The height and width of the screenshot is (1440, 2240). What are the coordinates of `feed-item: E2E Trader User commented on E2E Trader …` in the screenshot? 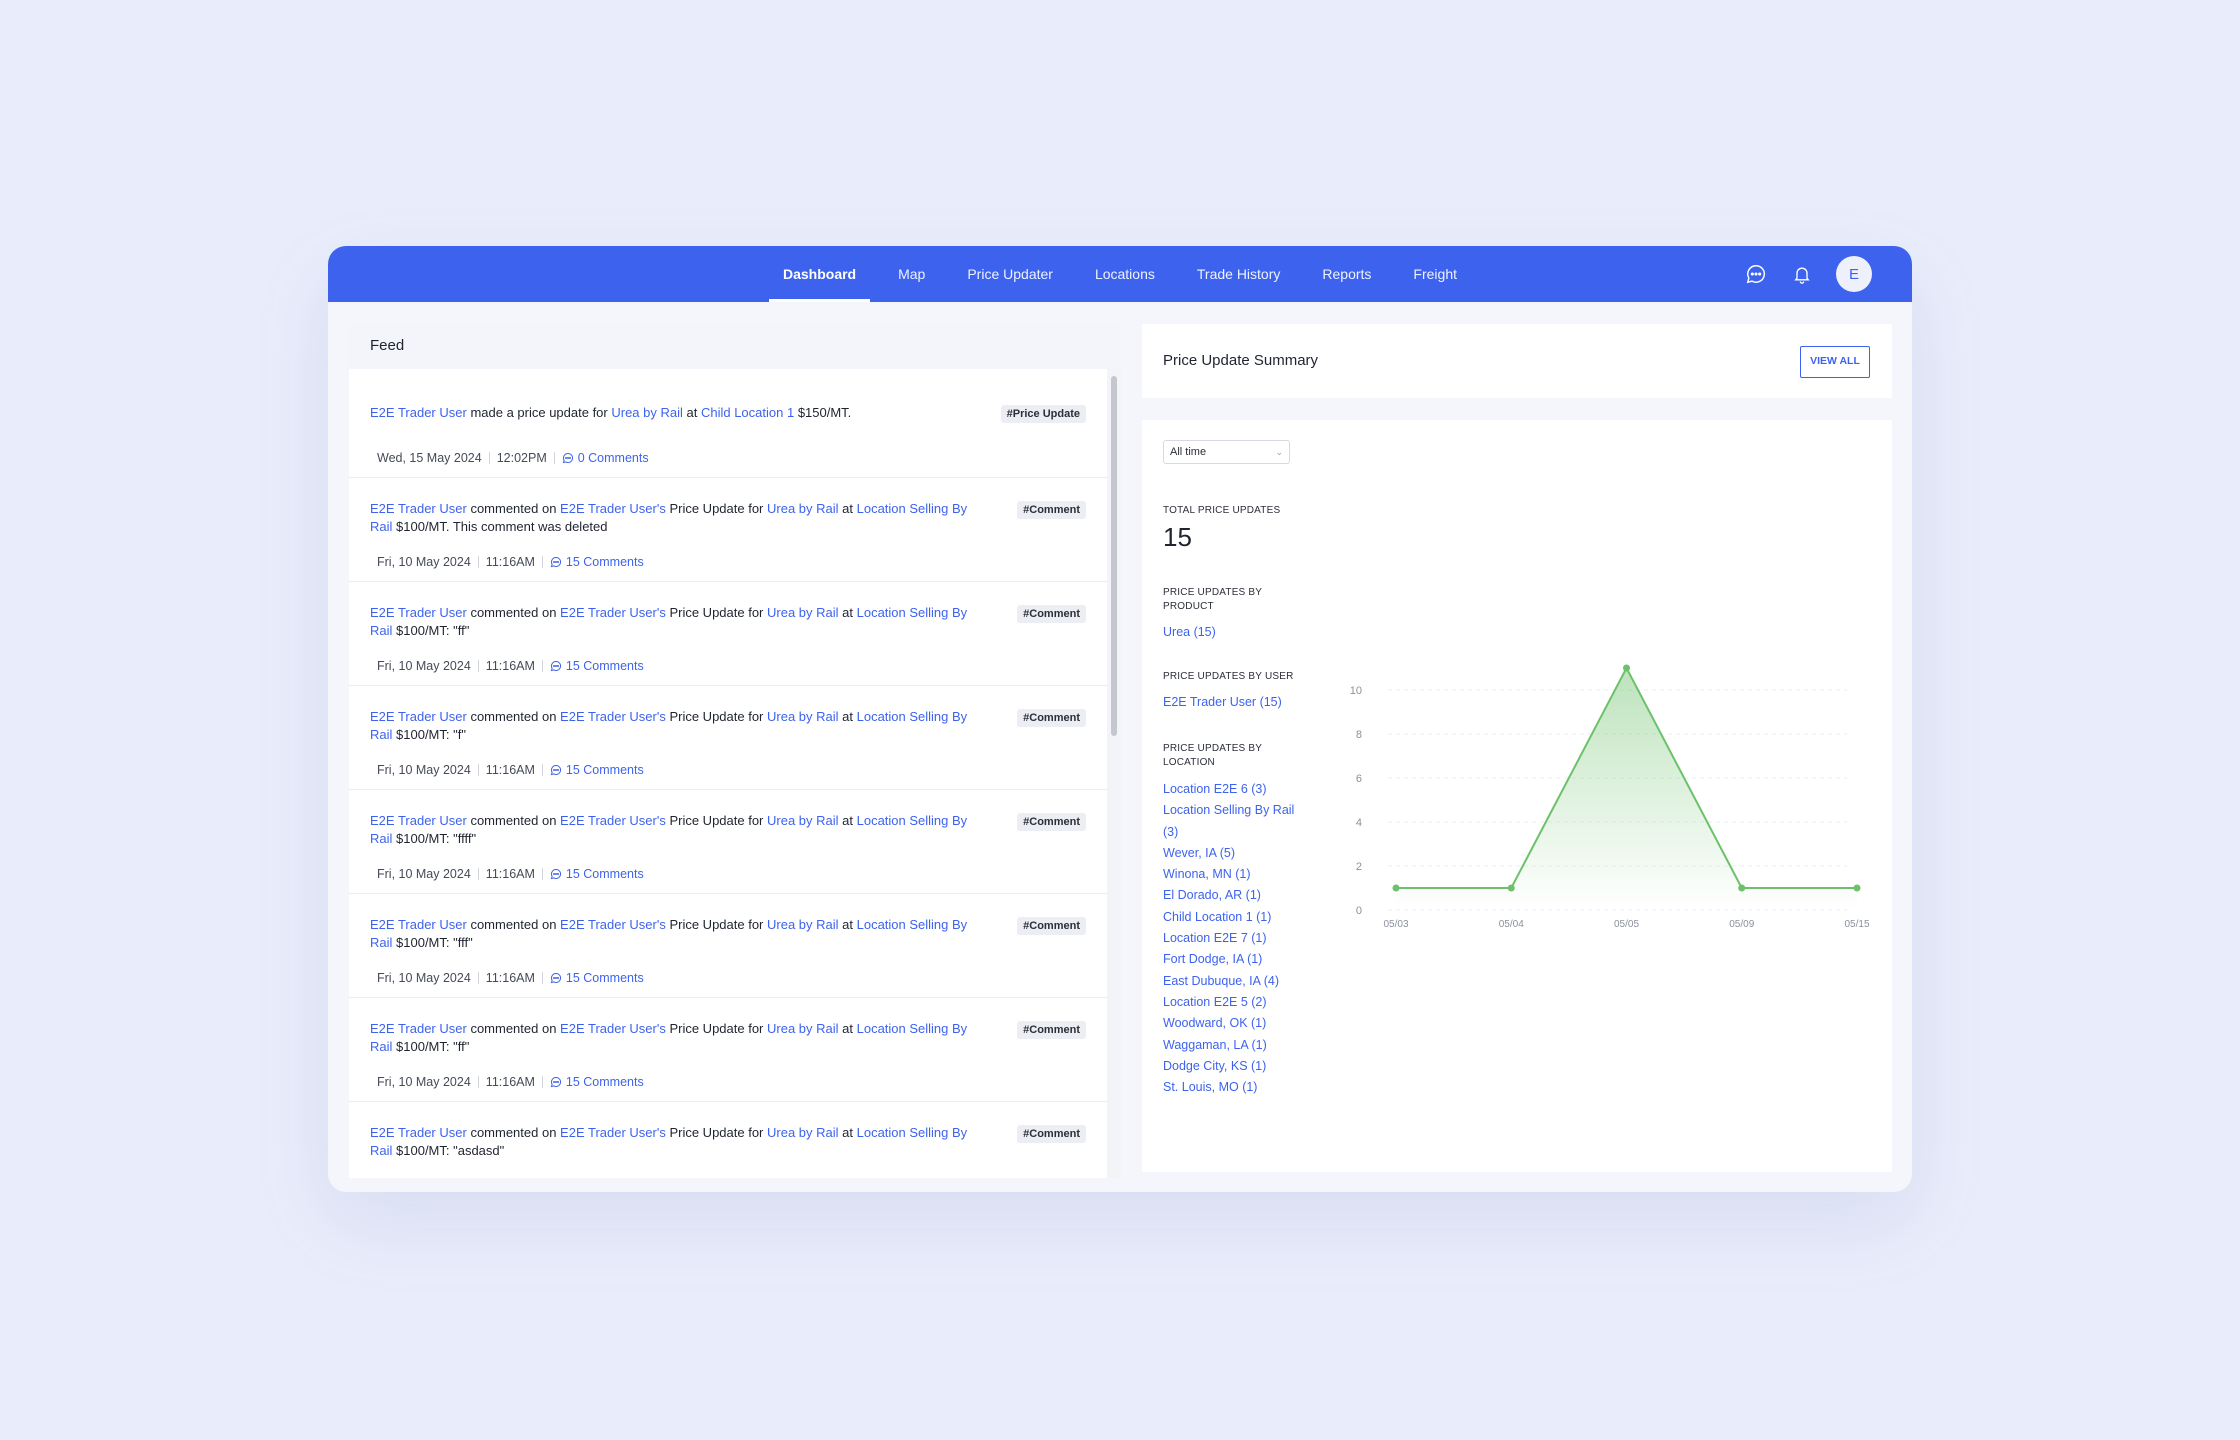 It's located at (728, 634).